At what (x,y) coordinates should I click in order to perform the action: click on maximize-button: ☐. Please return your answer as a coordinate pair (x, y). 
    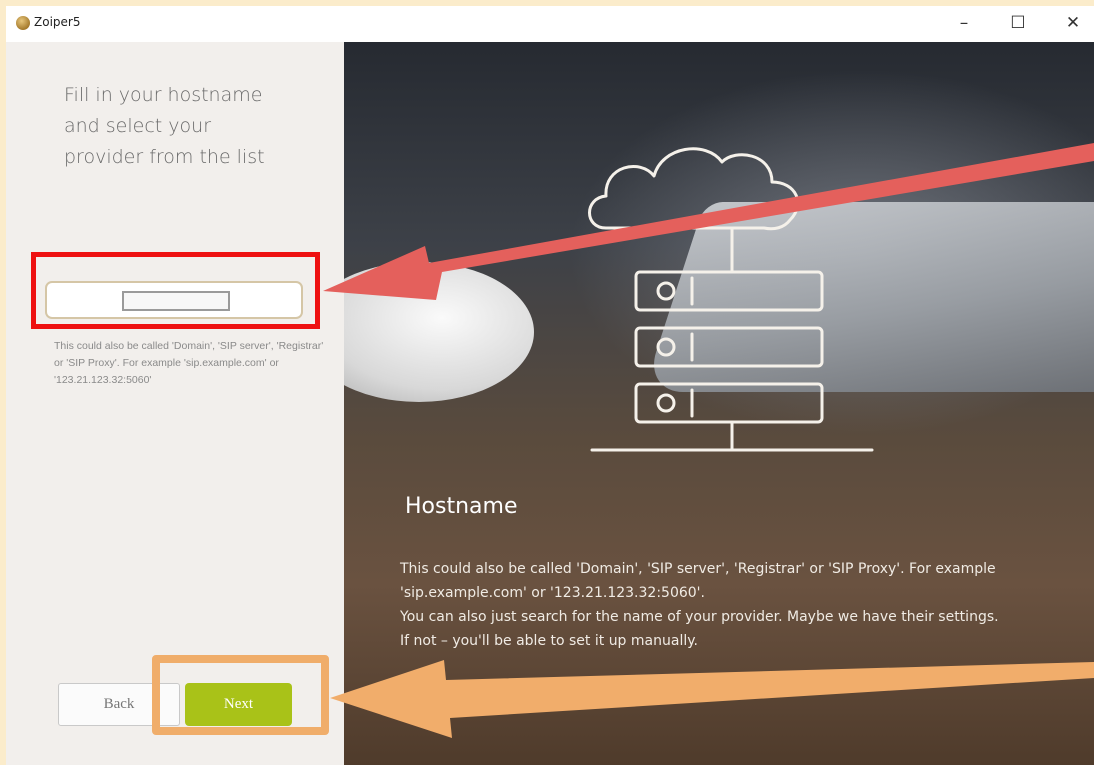
    Looking at the image, I should click on (1018, 23).